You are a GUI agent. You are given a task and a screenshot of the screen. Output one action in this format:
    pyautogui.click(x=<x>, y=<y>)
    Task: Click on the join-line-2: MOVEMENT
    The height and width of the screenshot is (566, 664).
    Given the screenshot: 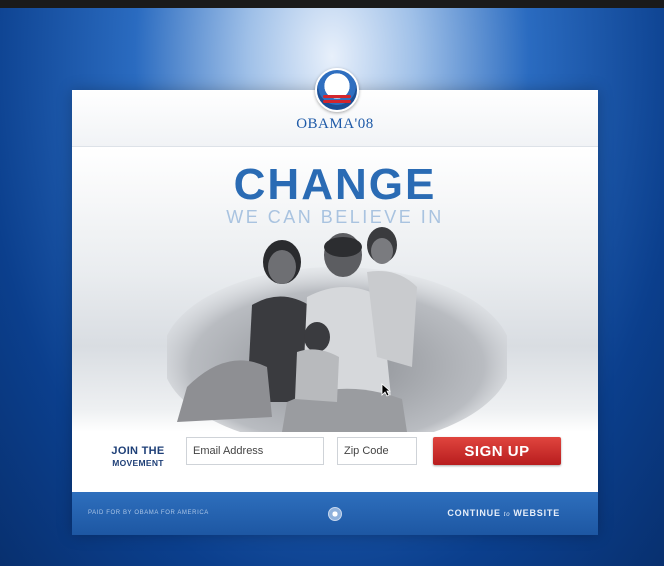 What is the action you would take?
    pyautogui.click(x=138, y=463)
    